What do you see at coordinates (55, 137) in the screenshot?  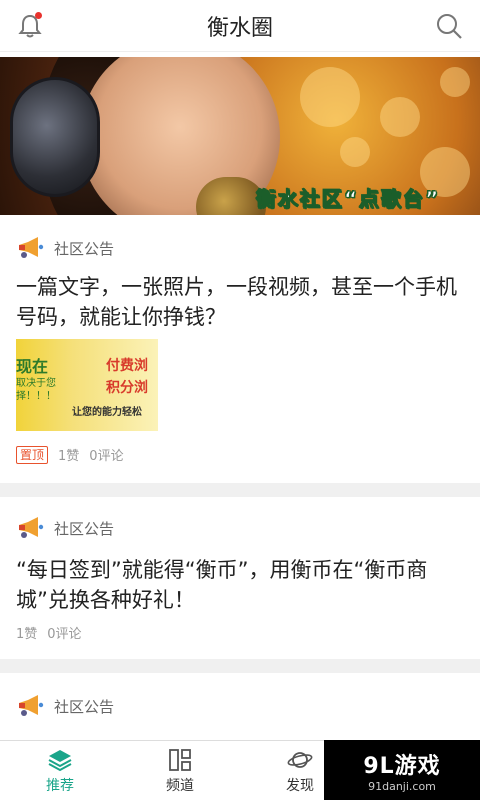 I see `headphone-icon` at bounding box center [55, 137].